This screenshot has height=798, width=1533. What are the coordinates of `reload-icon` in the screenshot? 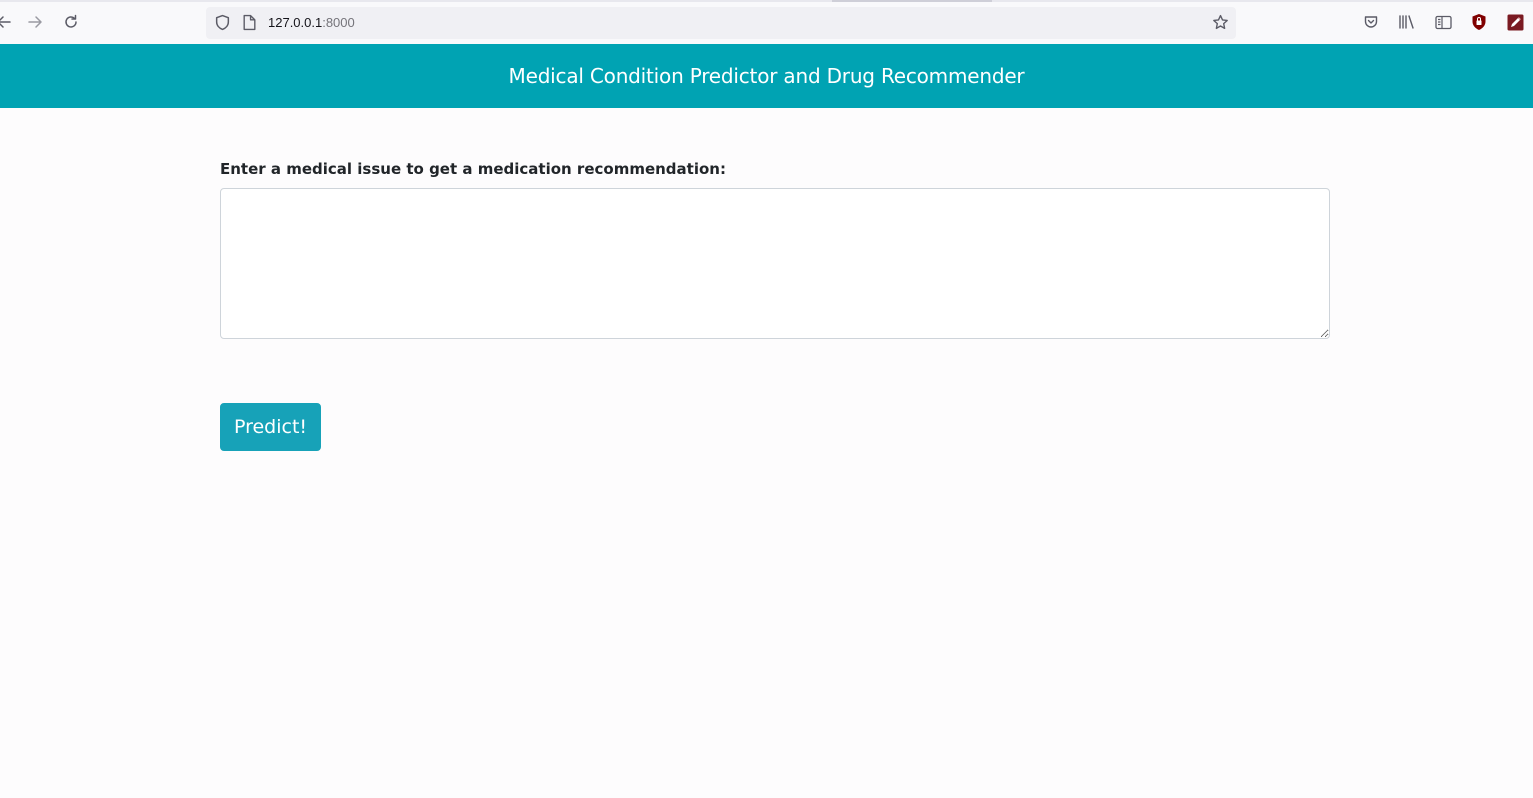 It's located at (71, 21).